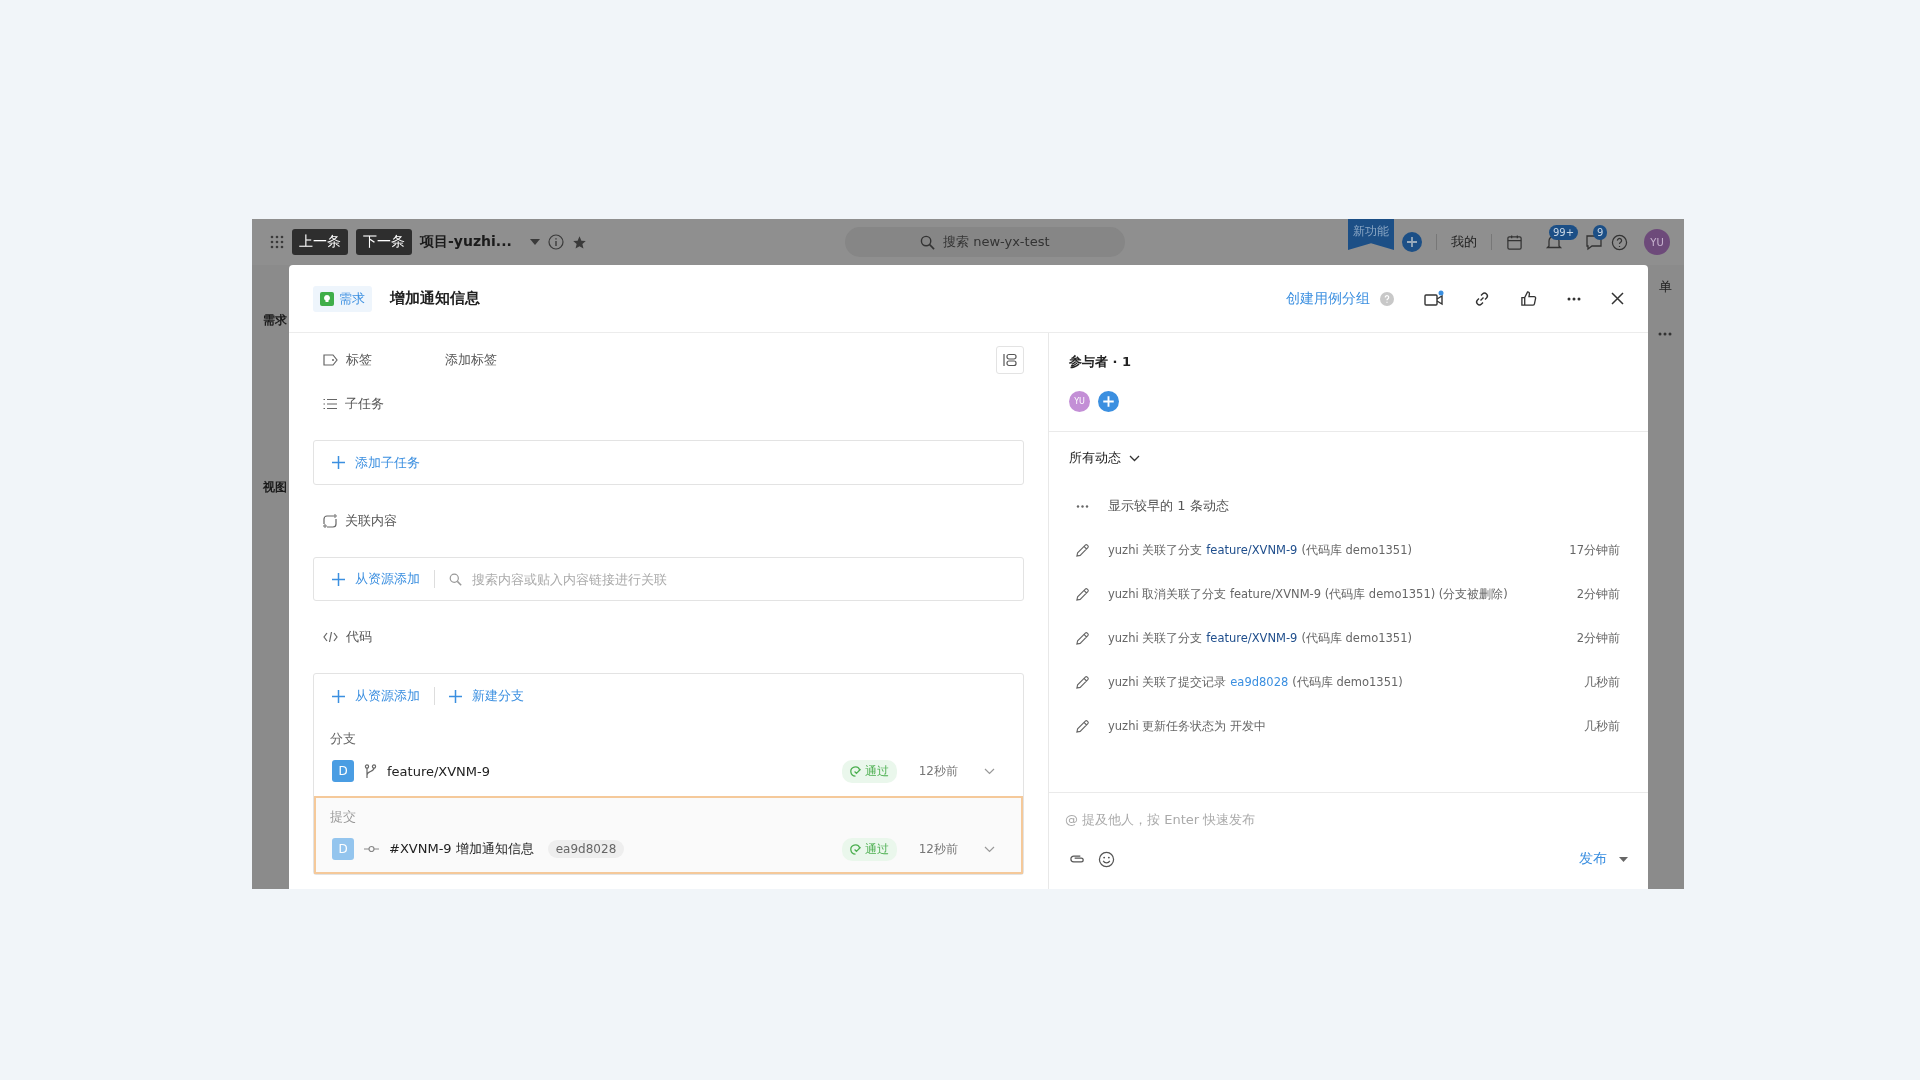 The height and width of the screenshot is (1080, 1920). I want to click on add-tags-field: 添加标签, so click(471, 360).